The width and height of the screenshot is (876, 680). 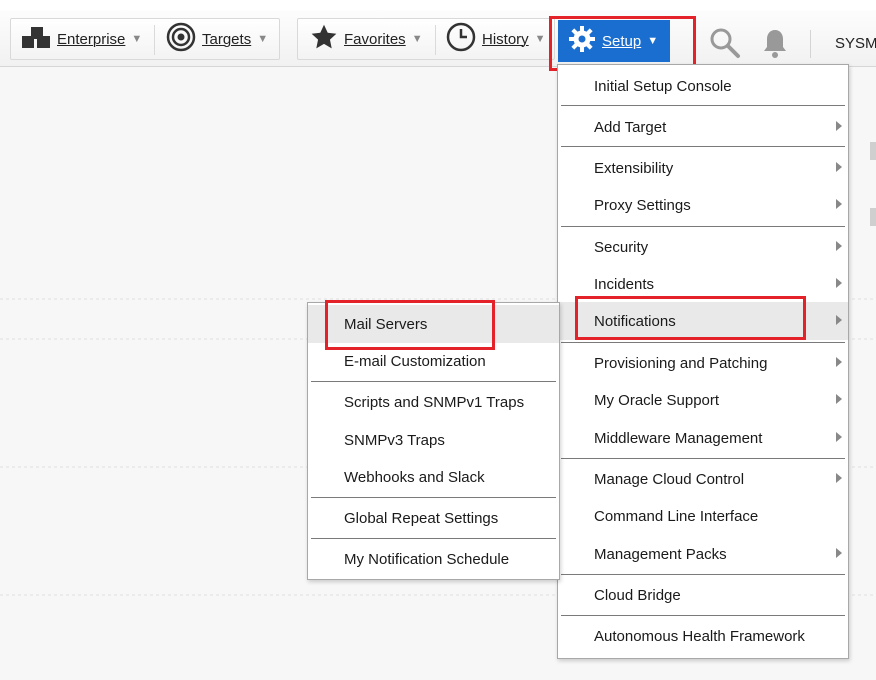 I want to click on targets-label: Targets, so click(x=227, y=39).